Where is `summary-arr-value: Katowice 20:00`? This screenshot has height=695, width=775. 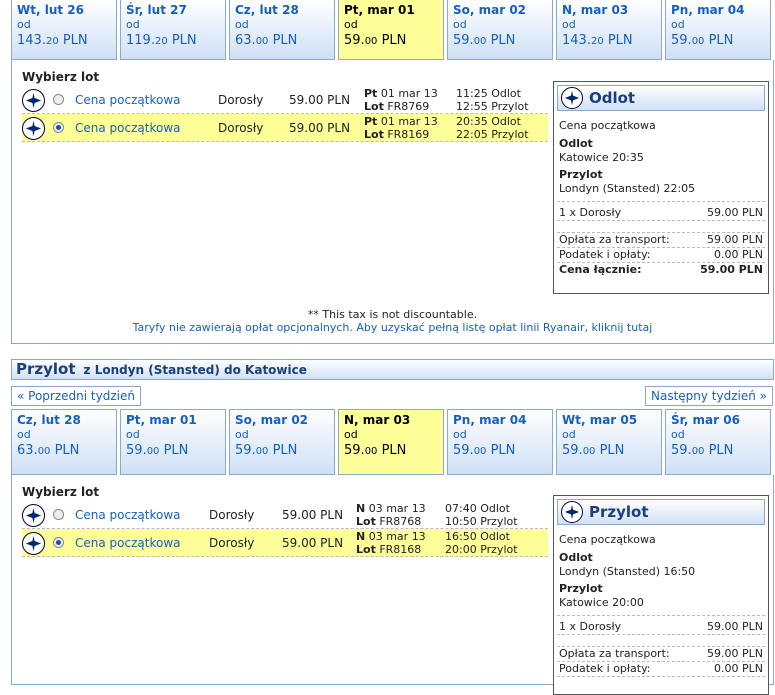
summary-arr-value: Katowice 20:00 is located at coordinates (601, 602).